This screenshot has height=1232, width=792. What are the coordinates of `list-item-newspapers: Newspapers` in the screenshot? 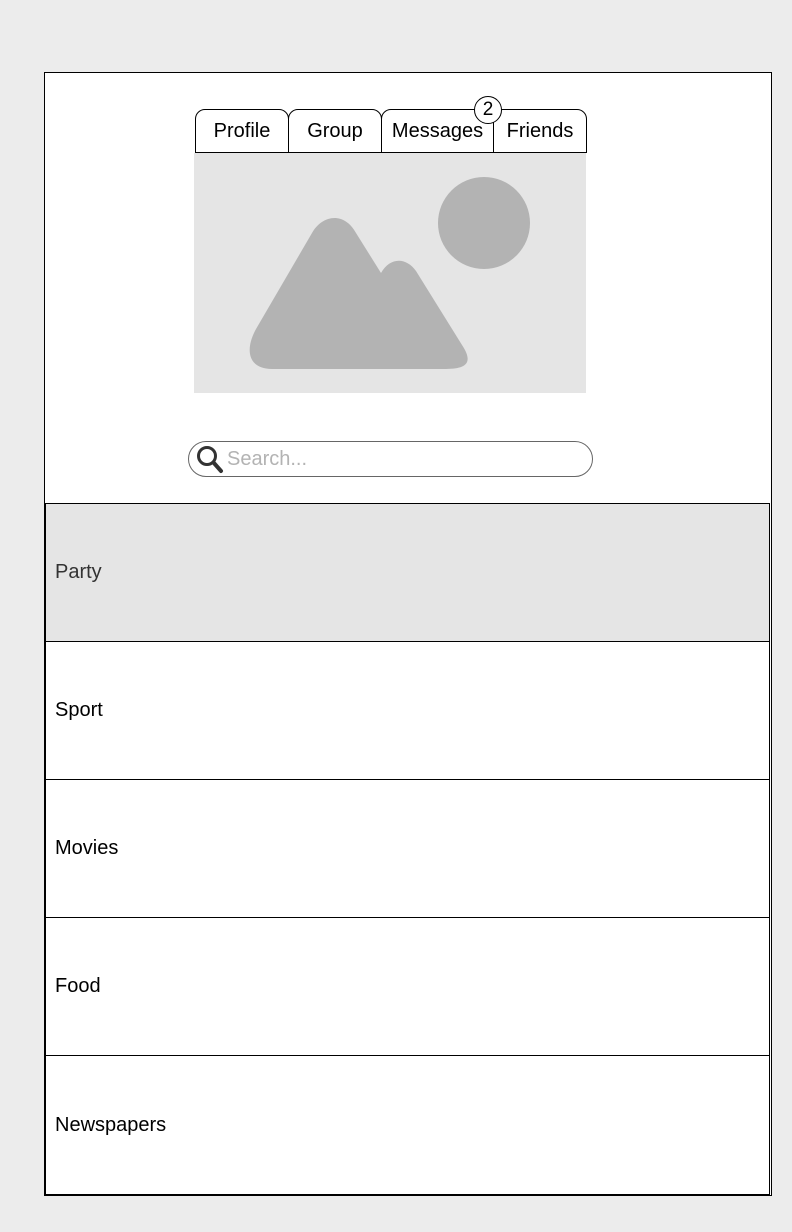 It's located at (407, 1125).